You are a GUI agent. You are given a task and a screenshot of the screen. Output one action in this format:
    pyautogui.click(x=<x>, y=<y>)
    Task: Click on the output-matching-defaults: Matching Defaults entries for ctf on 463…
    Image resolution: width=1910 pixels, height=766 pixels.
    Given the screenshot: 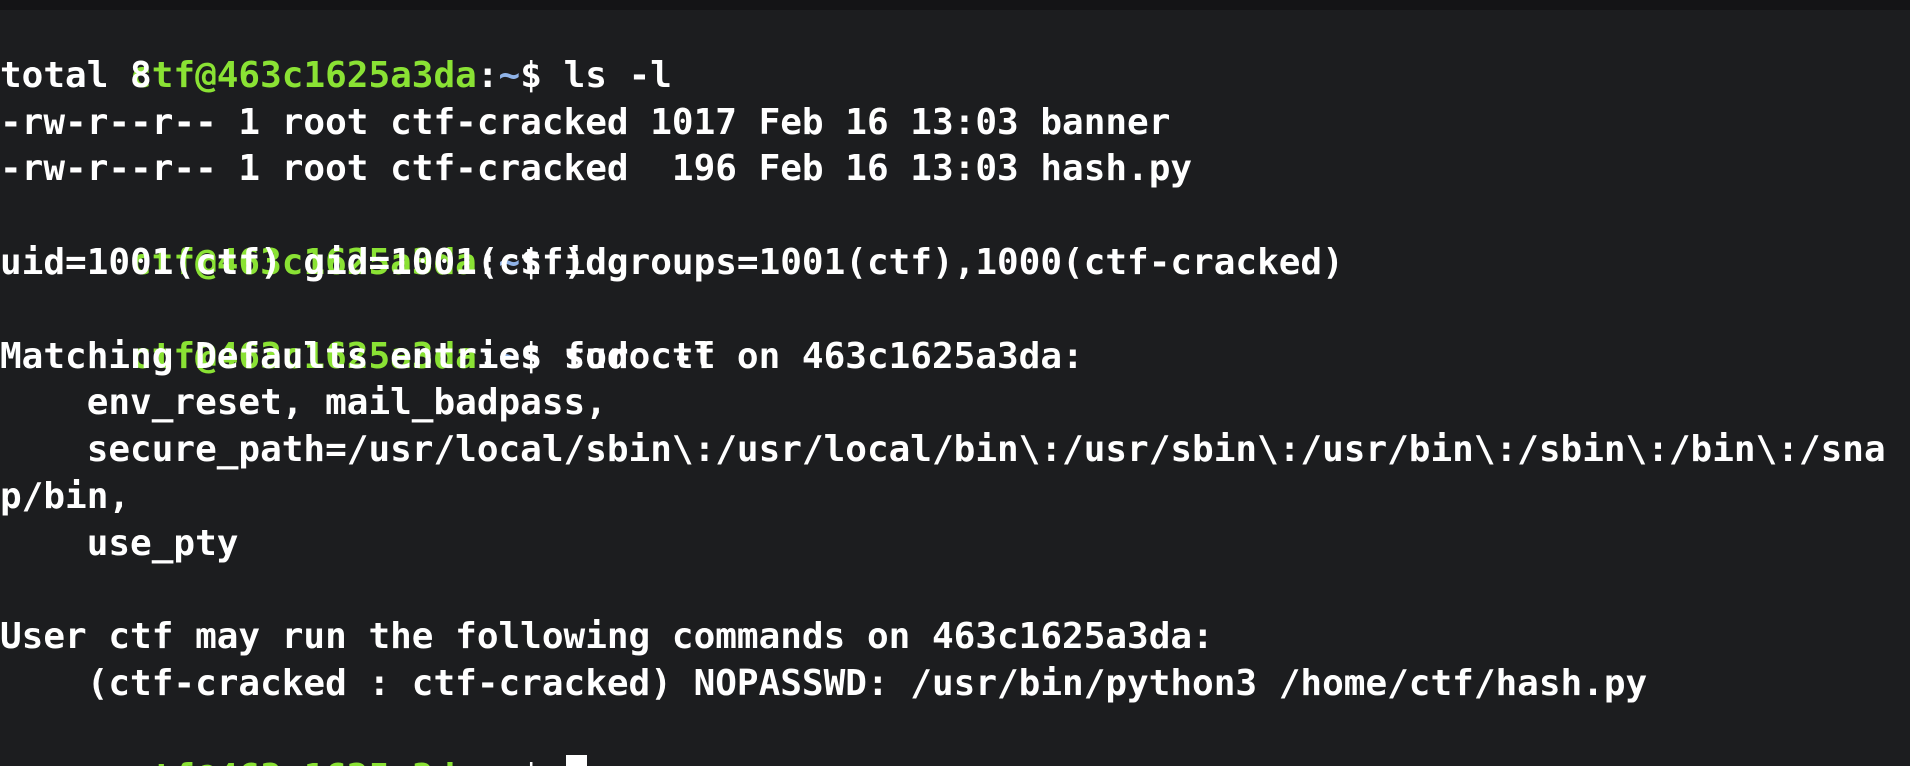 What is the action you would take?
    pyautogui.click(x=542, y=356)
    